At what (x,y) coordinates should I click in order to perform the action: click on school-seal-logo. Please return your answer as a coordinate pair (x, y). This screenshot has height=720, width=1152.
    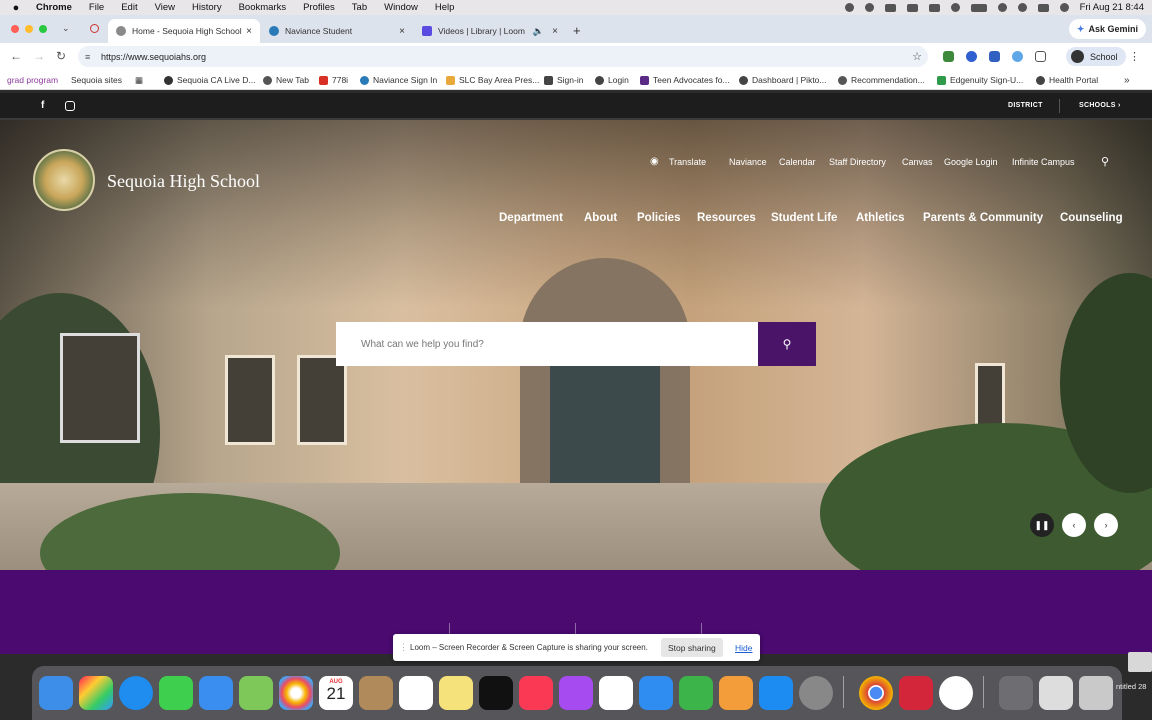
    Looking at the image, I should click on (64, 180).